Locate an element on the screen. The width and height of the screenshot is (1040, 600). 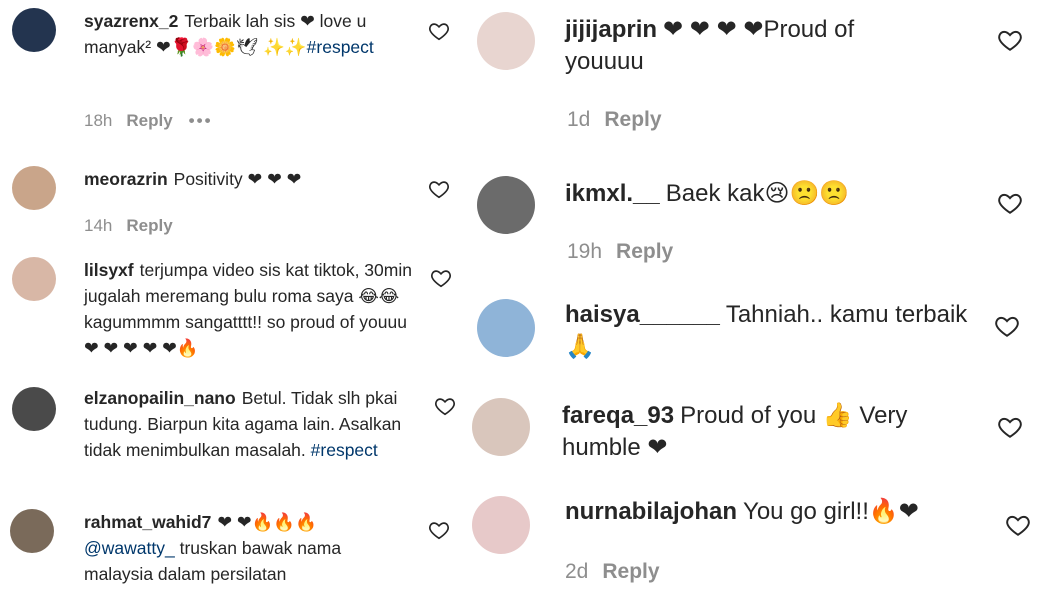
mention-link: @wawatty_ is located at coordinates (129, 548).